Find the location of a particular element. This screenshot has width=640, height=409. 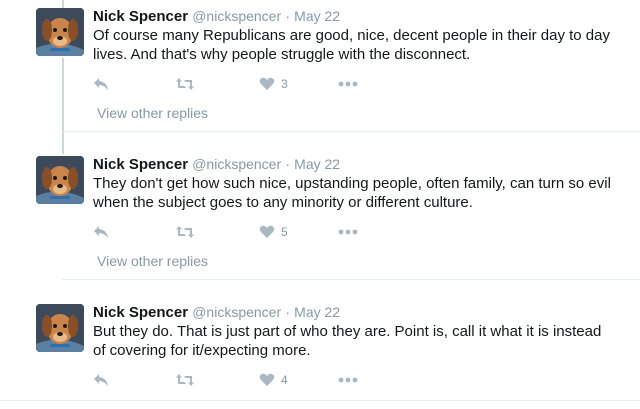

like-button: 4 is located at coordinates (273, 380).